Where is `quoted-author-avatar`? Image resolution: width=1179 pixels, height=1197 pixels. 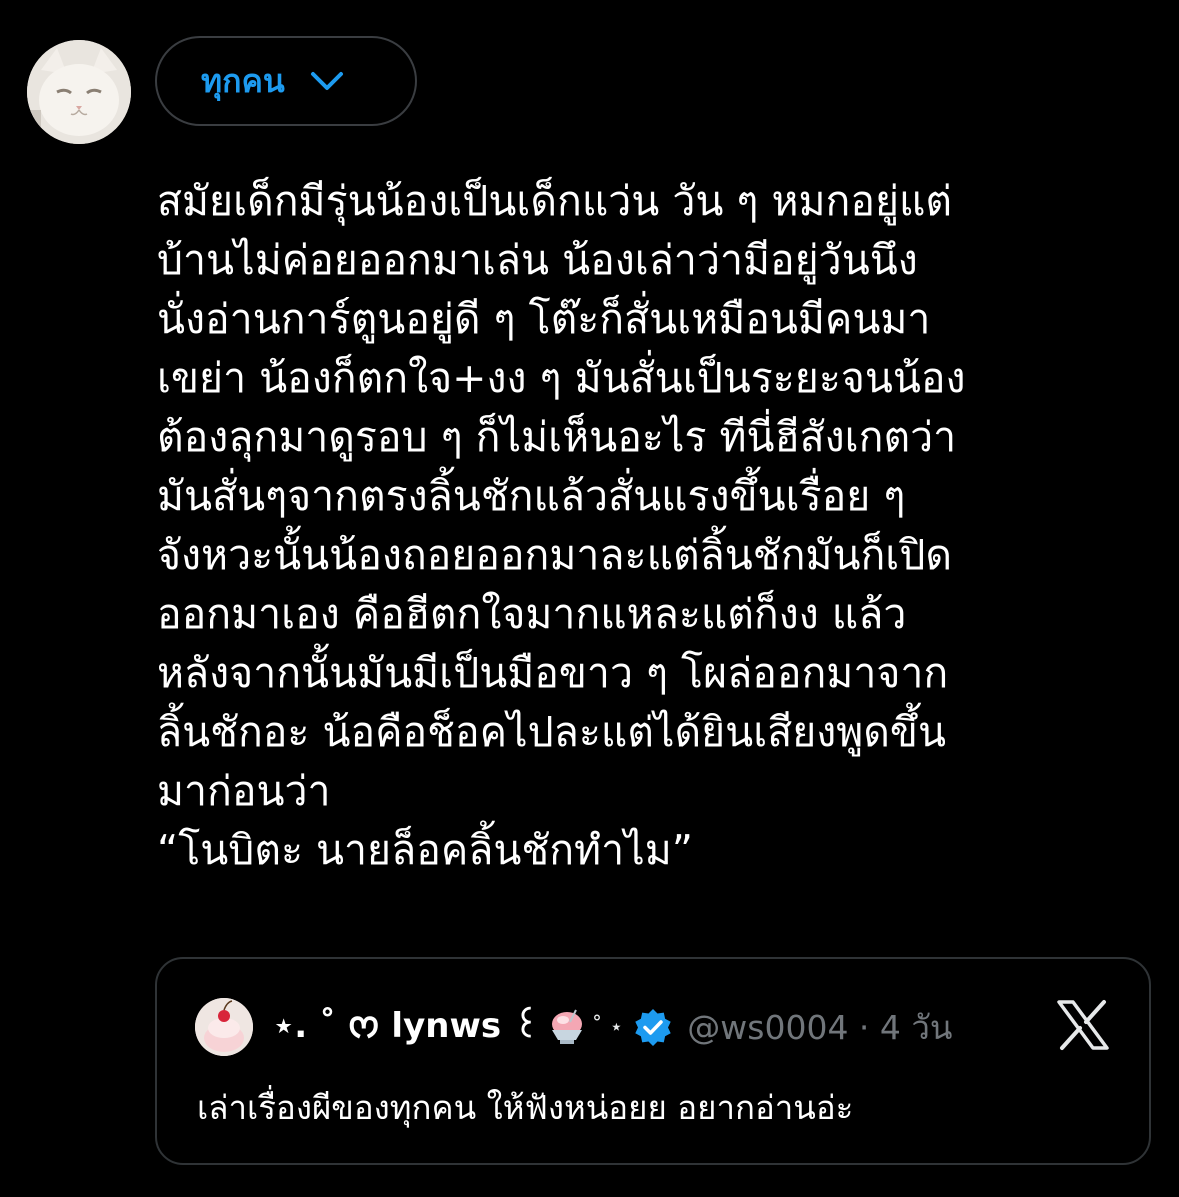 quoted-author-avatar is located at coordinates (224, 1027).